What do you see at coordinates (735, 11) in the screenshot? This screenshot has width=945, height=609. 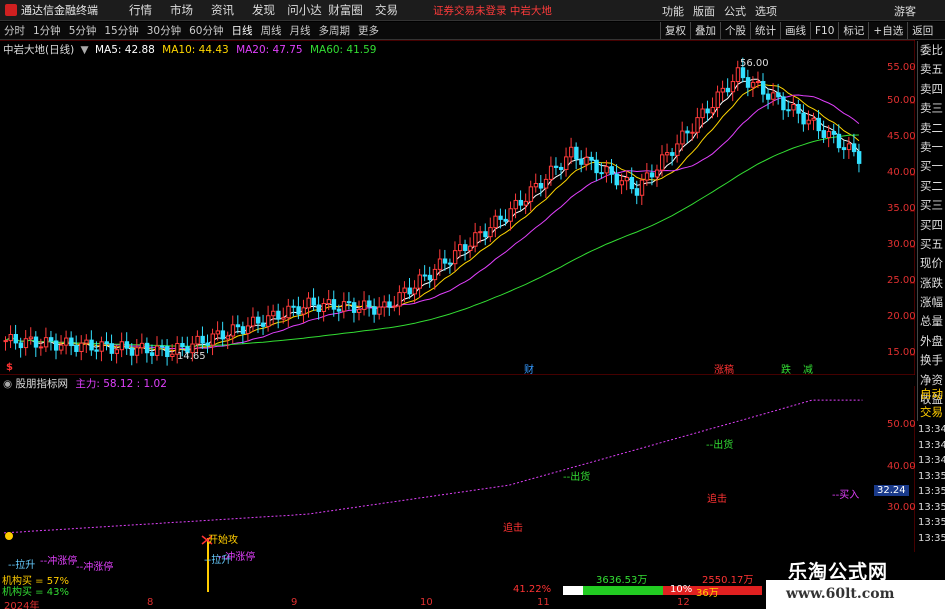 I see `menu-formula: 公式` at bounding box center [735, 11].